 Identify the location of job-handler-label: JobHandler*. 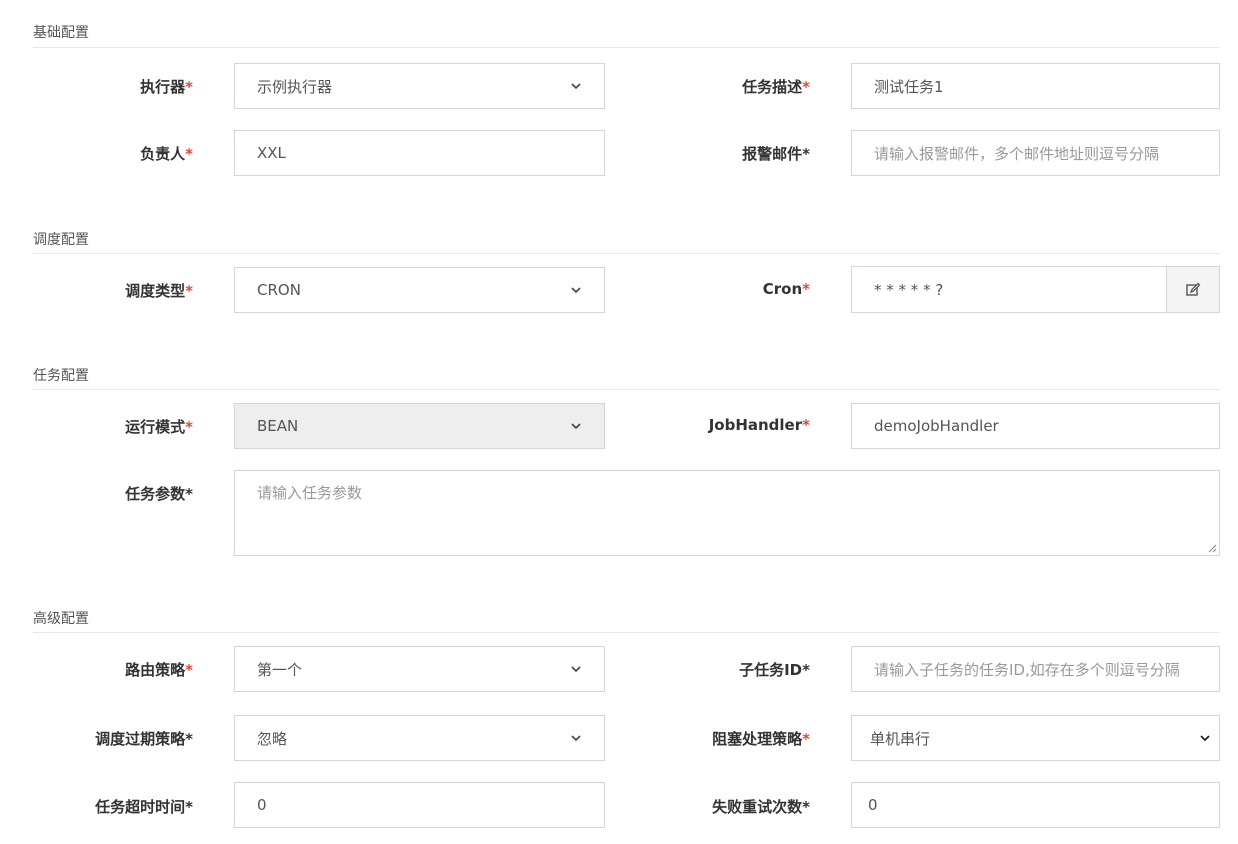
(759, 425).